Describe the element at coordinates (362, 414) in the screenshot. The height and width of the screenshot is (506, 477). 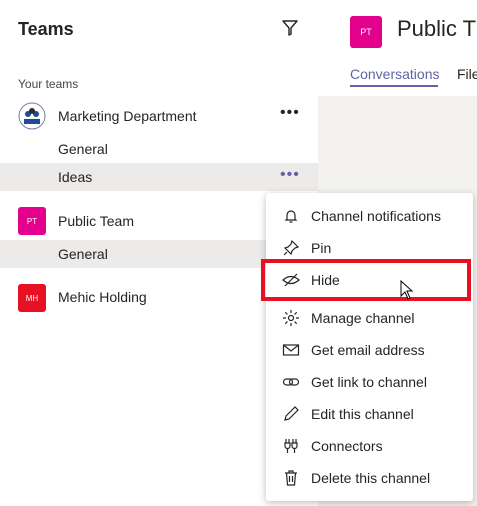
I see `menu-item-label: Edit this channel` at that location.